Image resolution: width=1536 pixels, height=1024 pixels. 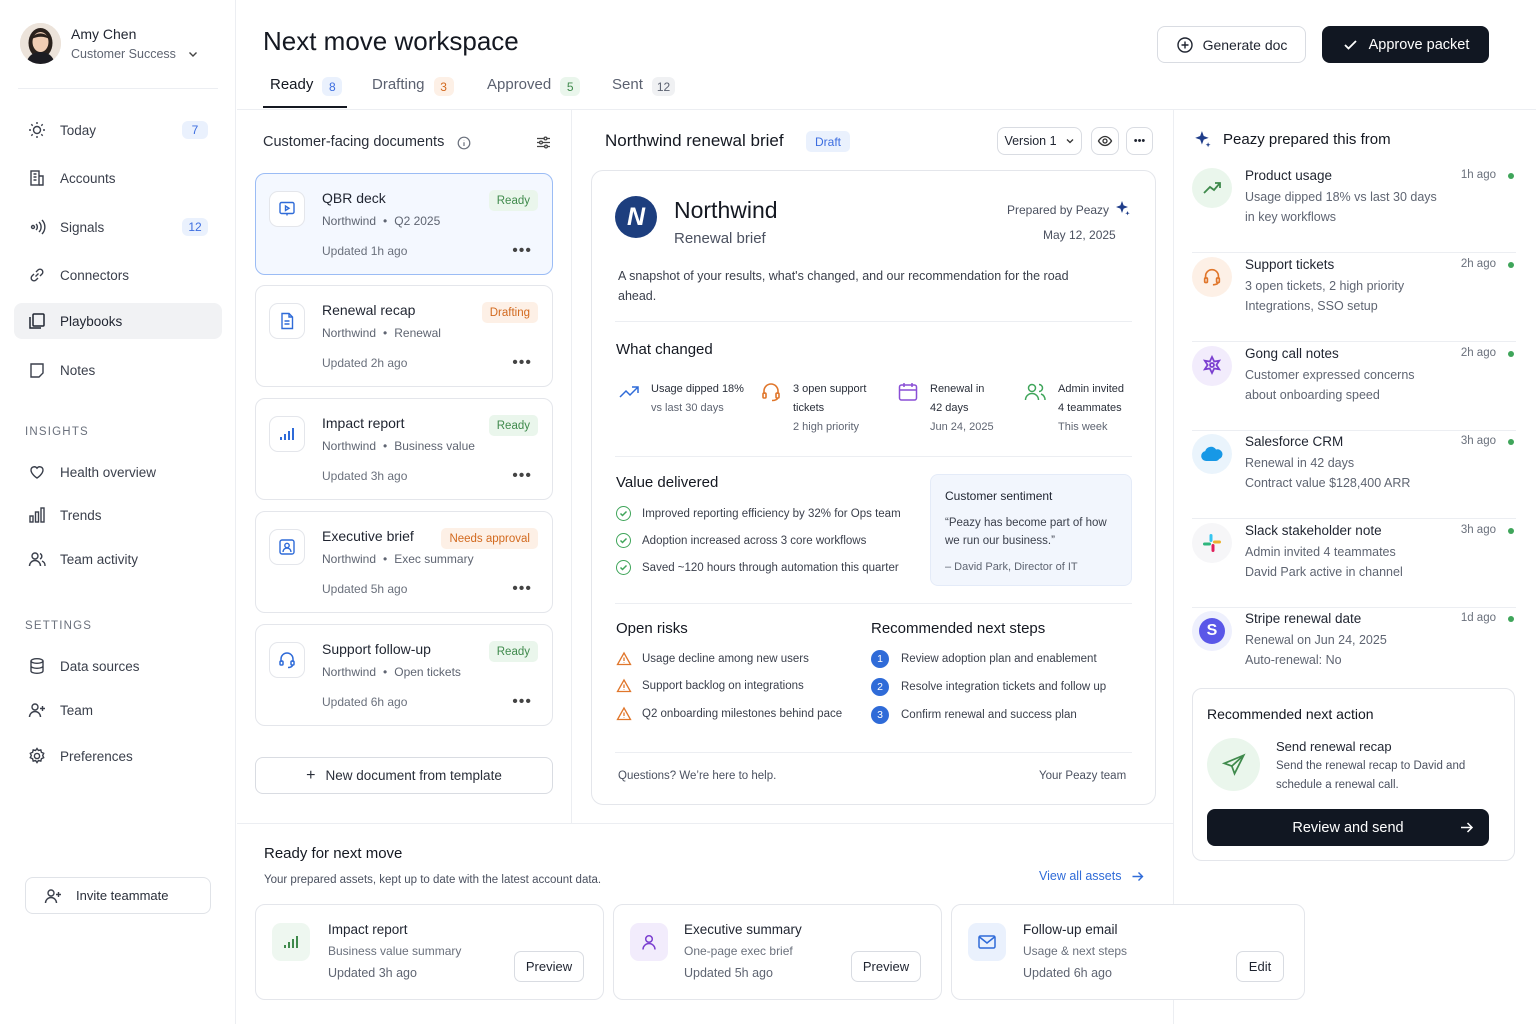 What do you see at coordinates (1405, 44) in the screenshot?
I see `approve-packet-button: Approve packet` at bounding box center [1405, 44].